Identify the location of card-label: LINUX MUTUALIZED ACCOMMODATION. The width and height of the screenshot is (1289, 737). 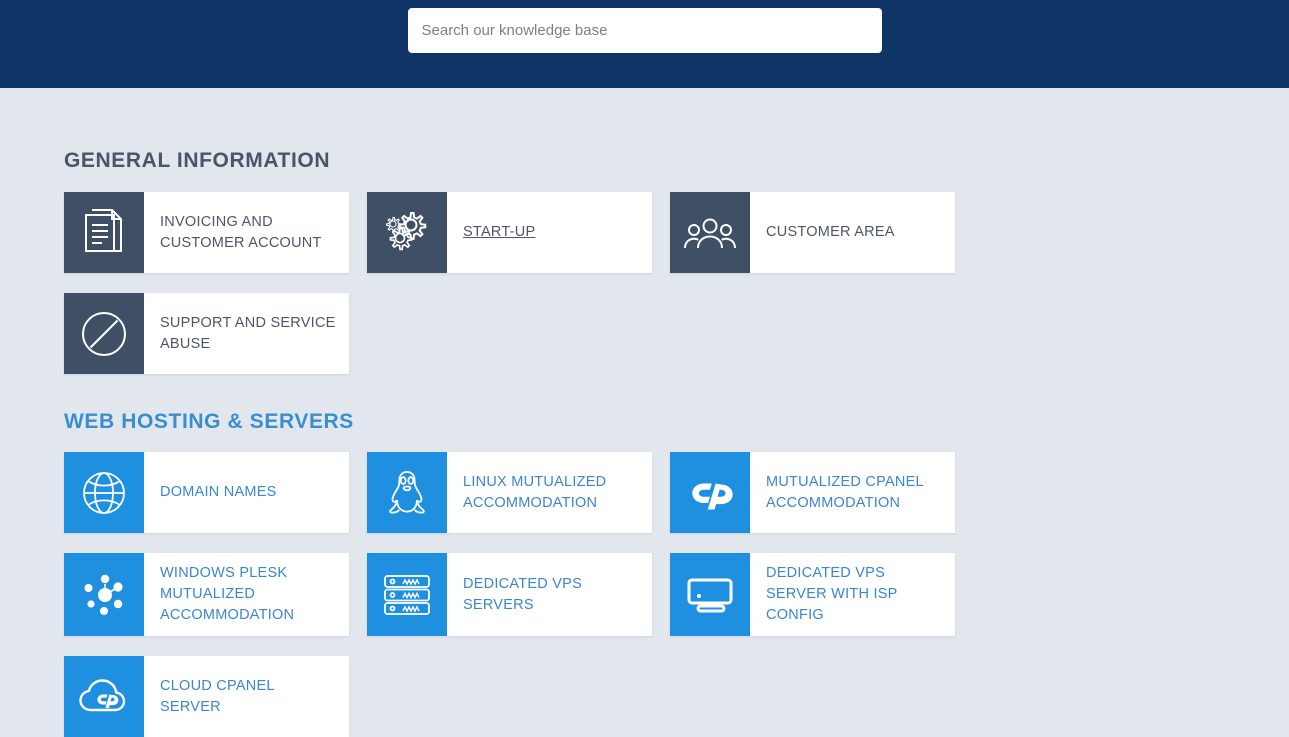
(549, 492).